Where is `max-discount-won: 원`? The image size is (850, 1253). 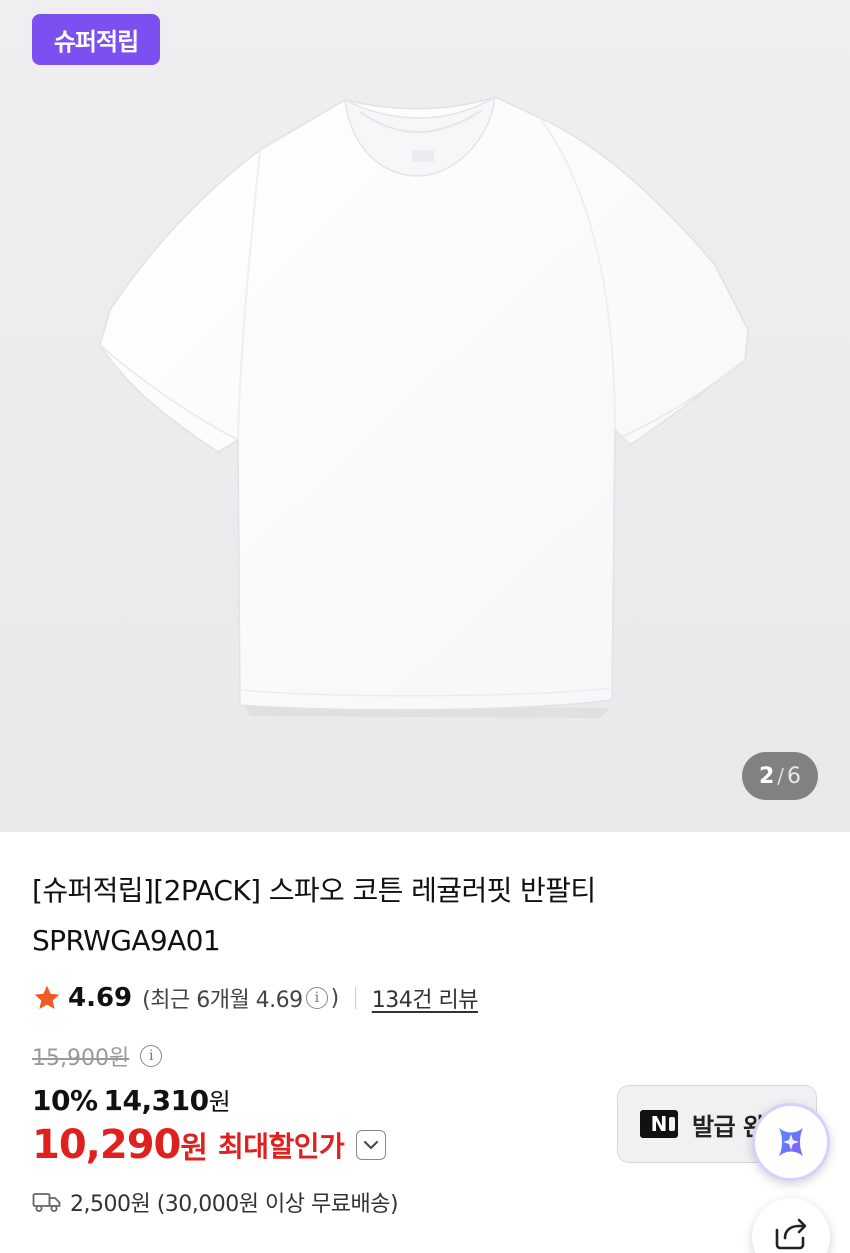
max-discount-won: 원 is located at coordinates (194, 1148).